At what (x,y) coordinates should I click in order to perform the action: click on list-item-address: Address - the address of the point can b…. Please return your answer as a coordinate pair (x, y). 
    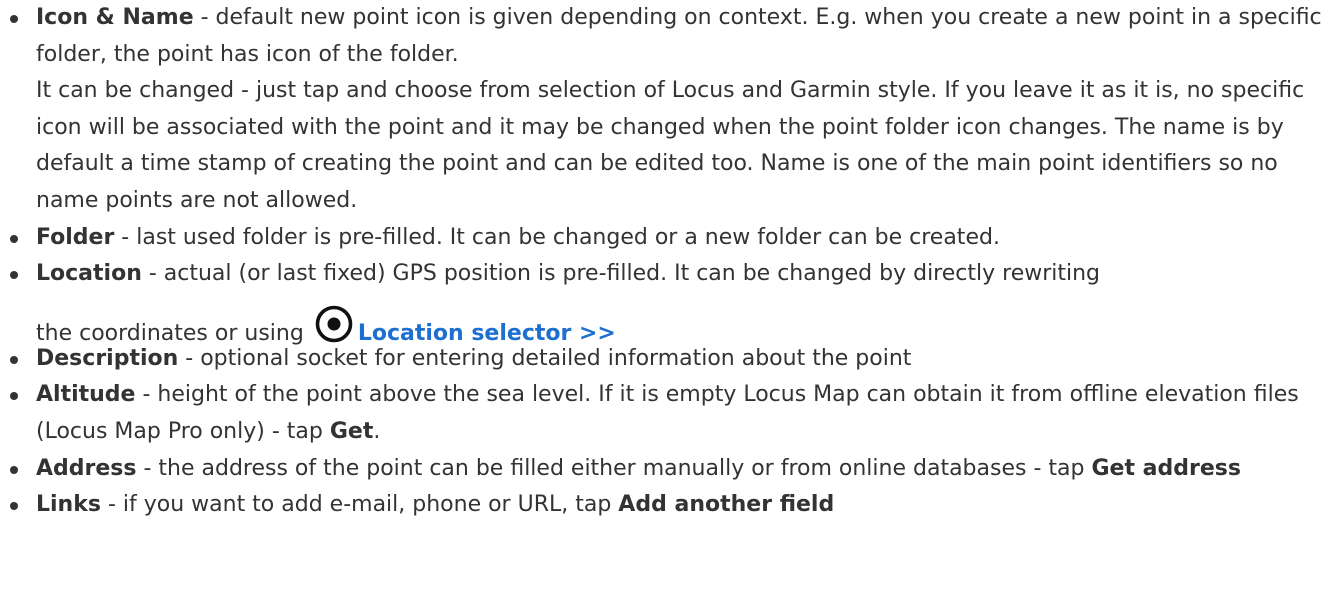
    Looking at the image, I should click on (669, 469).